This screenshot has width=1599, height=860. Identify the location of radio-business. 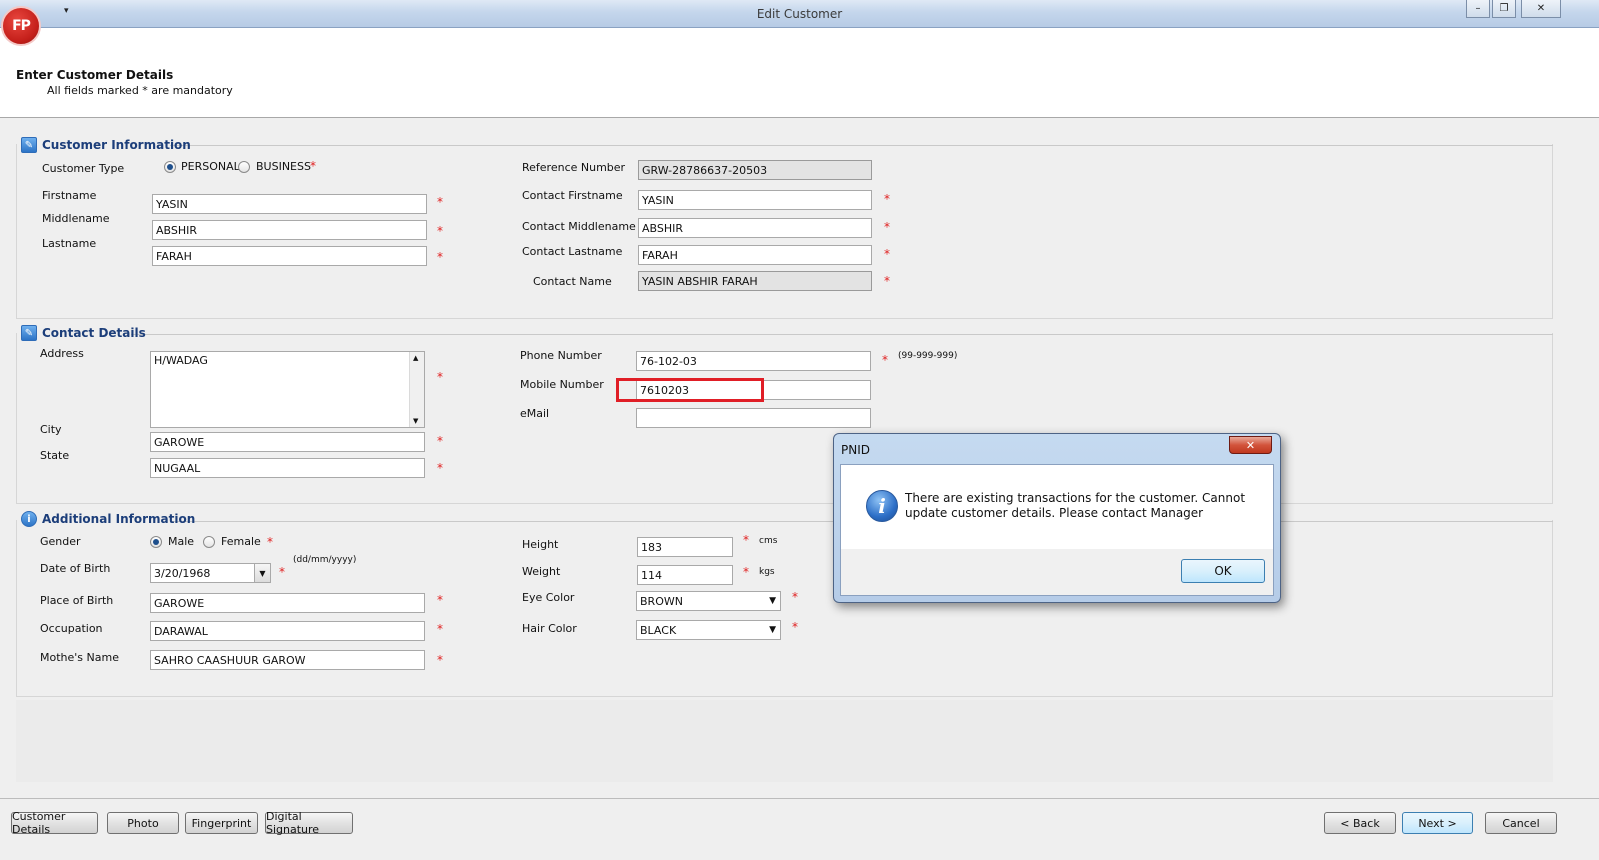
(244, 167).